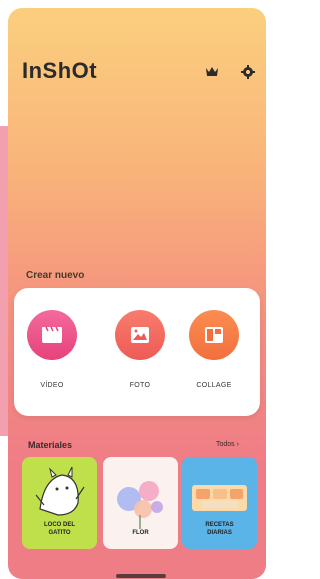 The width and height of the screenshot is (320, 579). What do you see at coordinates (140, 503) in the screenshot?
I see `material-card-flower: FLOR` at bounding box center [140, 503].